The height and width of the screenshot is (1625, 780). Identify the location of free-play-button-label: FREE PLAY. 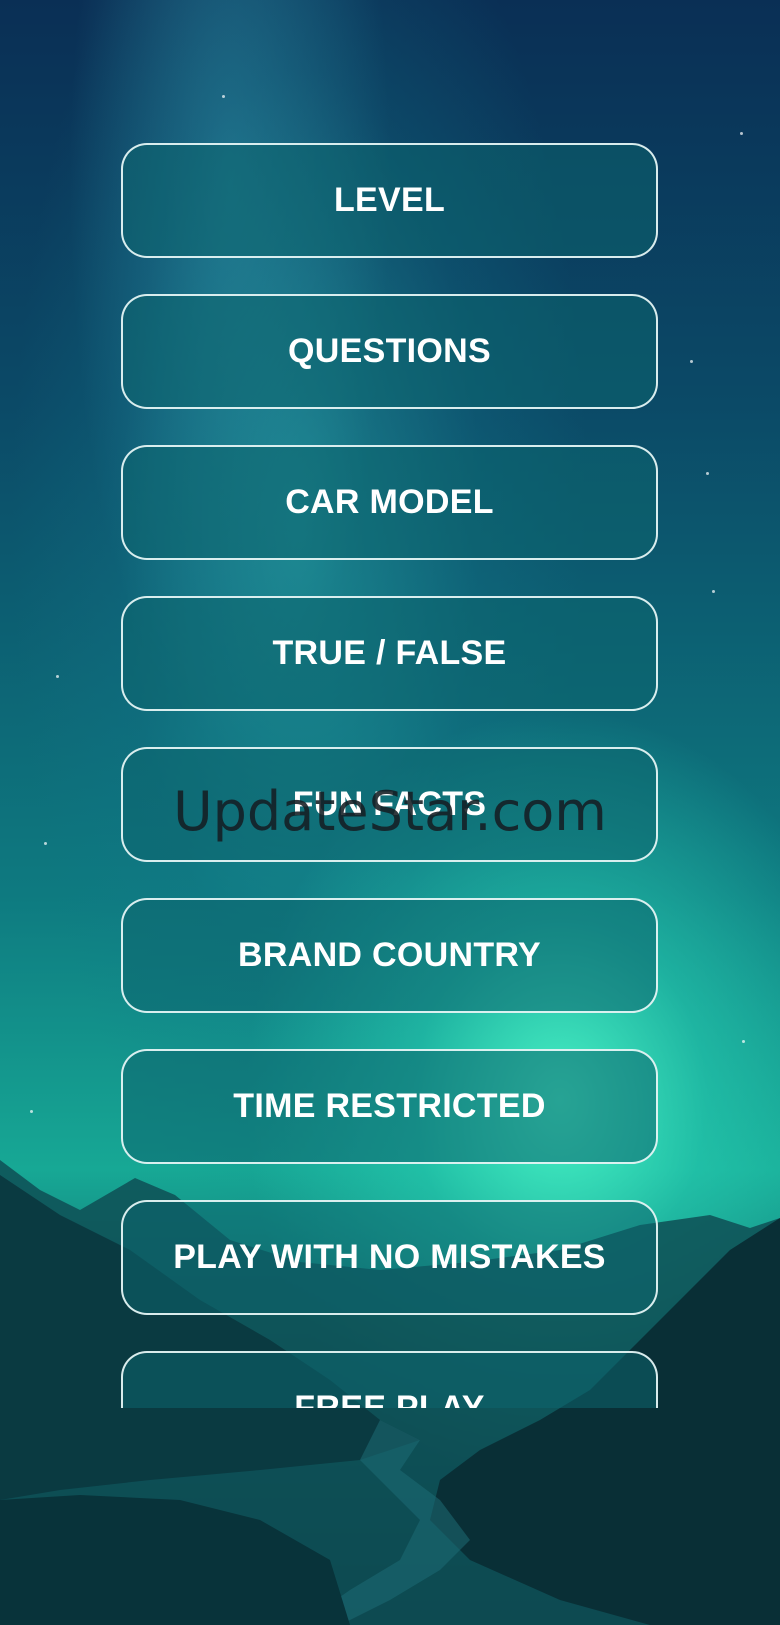
(389, 1398).